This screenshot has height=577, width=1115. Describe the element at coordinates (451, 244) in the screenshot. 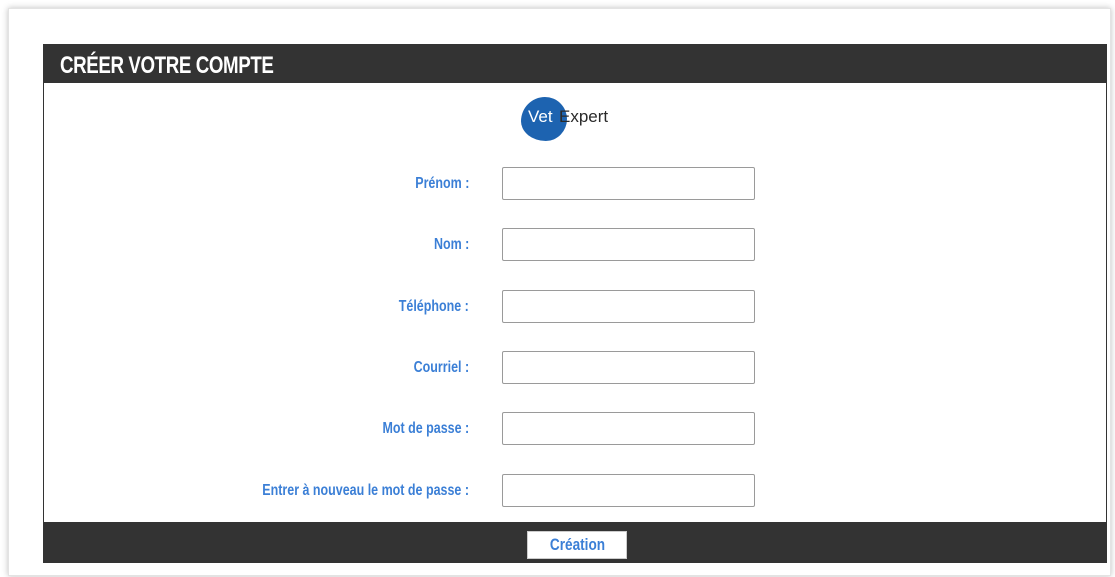

I see `last-name-label: Nom :` at that location.